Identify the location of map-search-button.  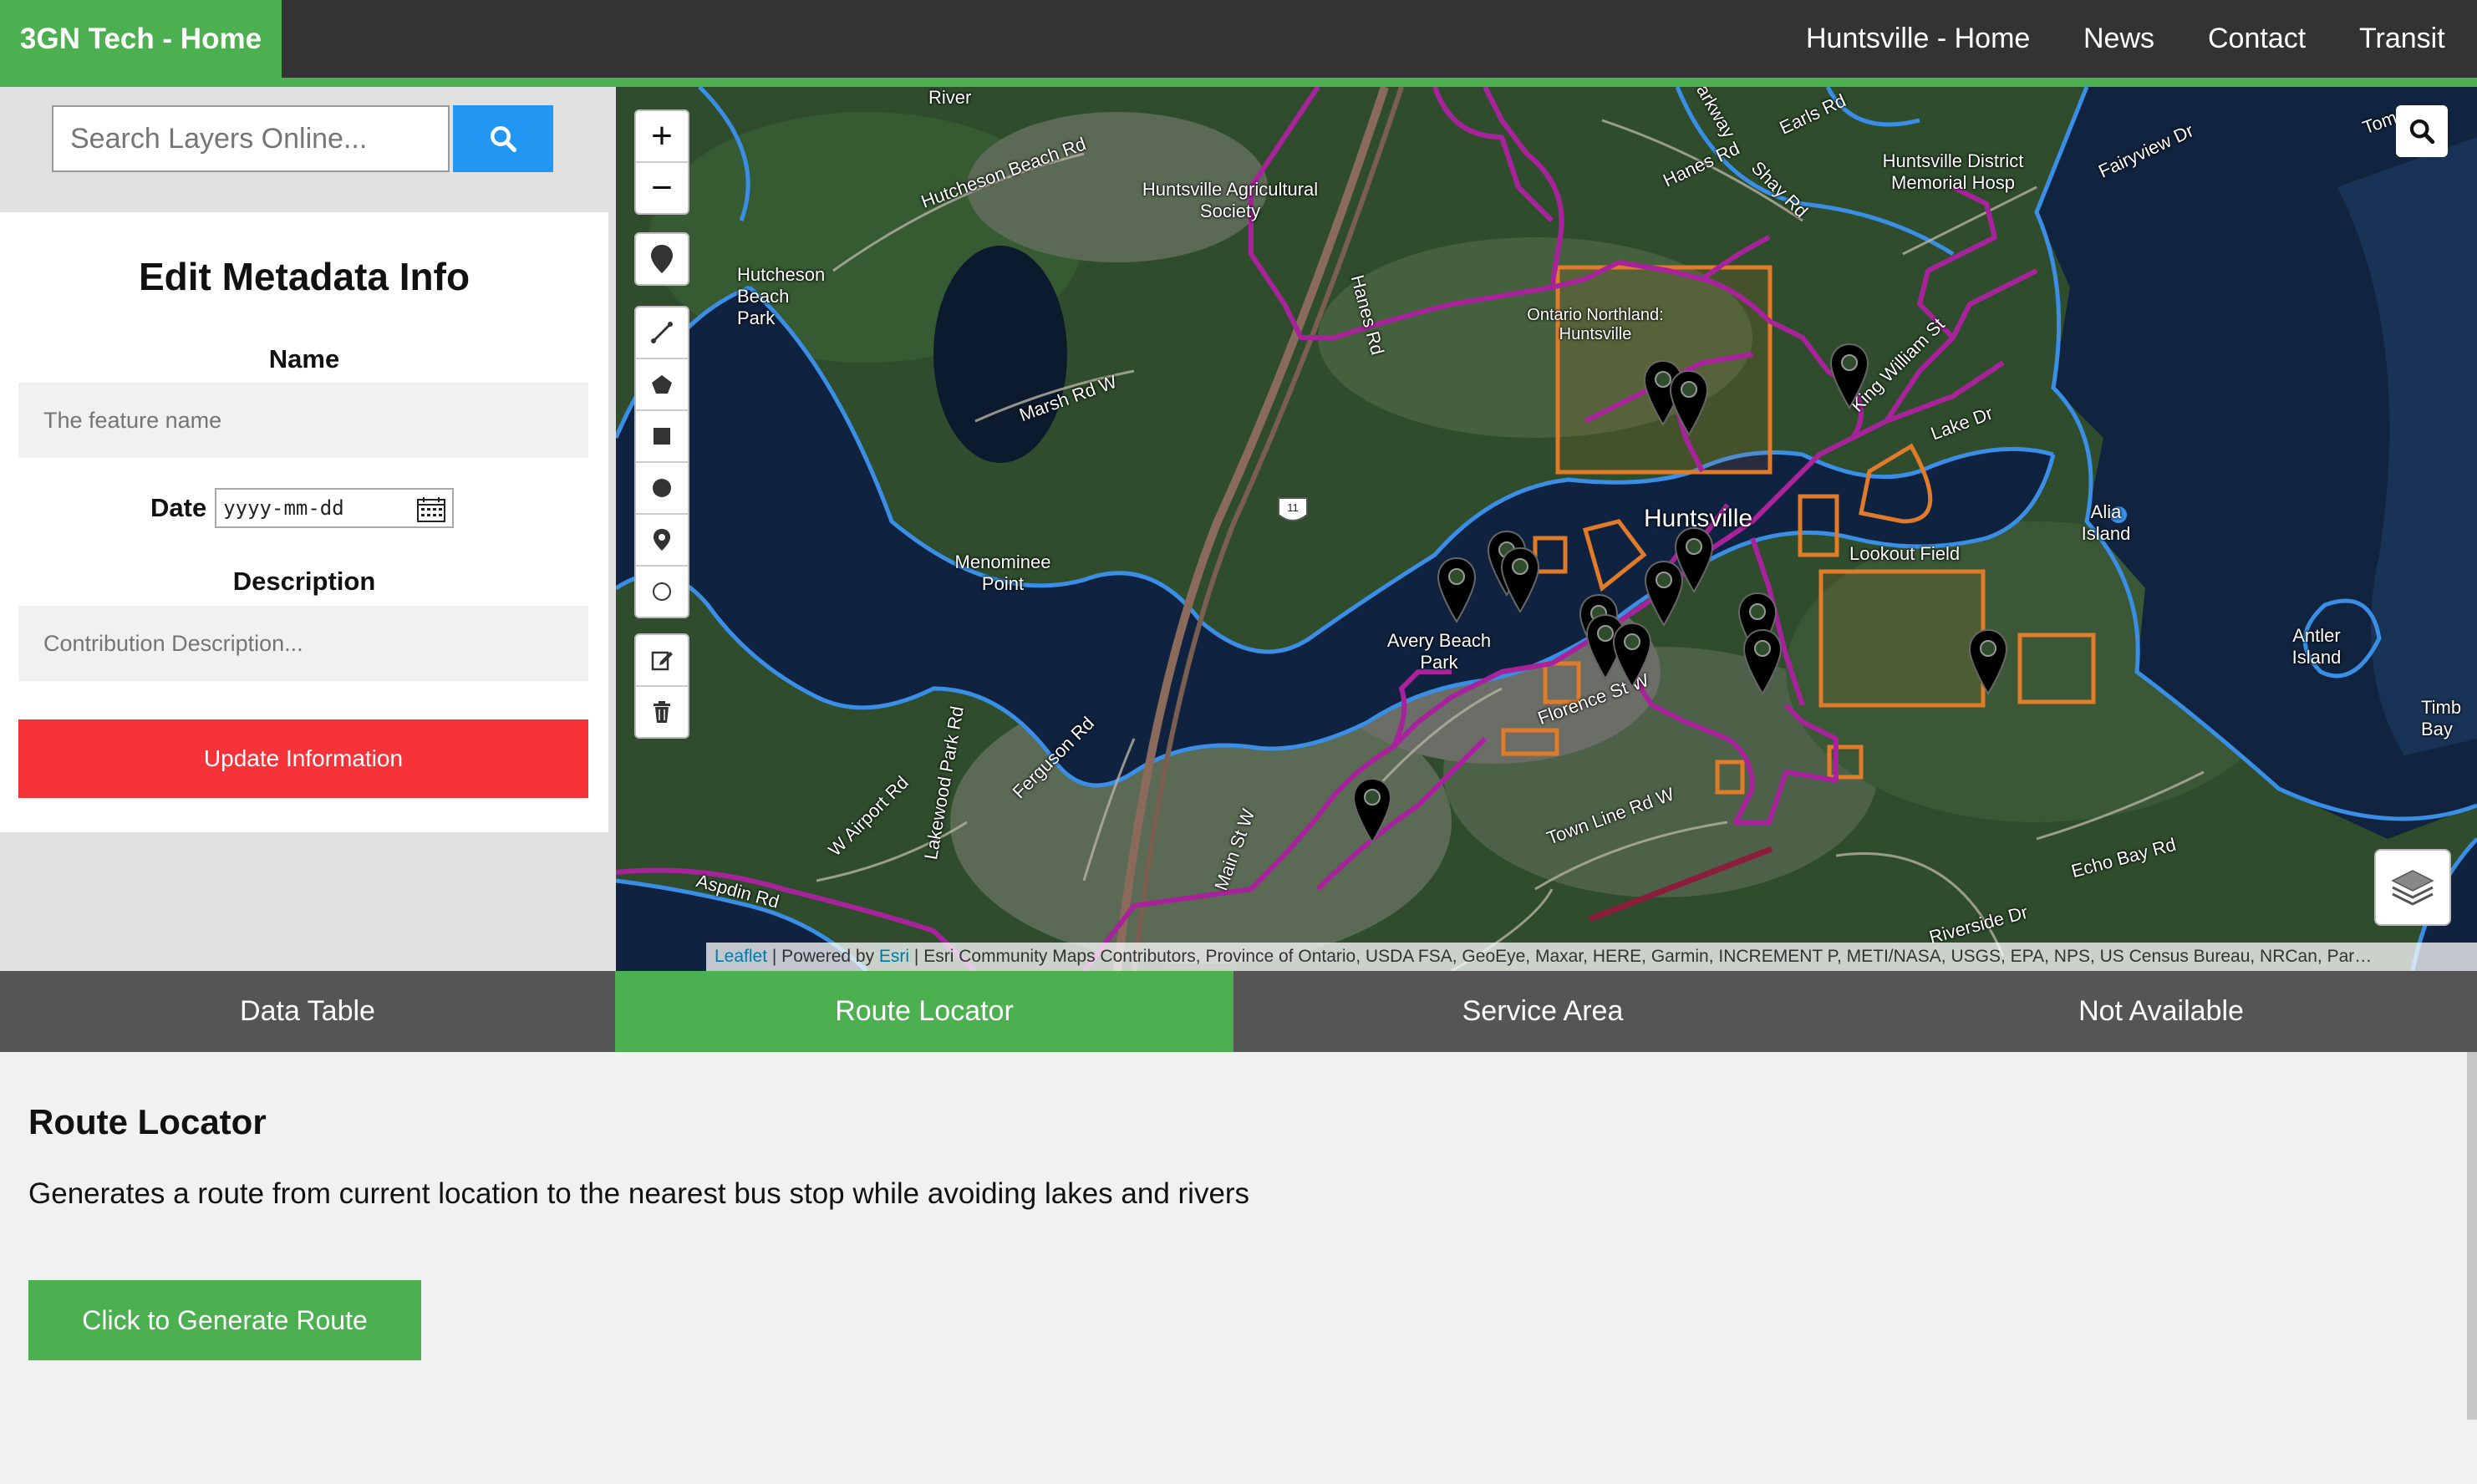
(2422, 131).